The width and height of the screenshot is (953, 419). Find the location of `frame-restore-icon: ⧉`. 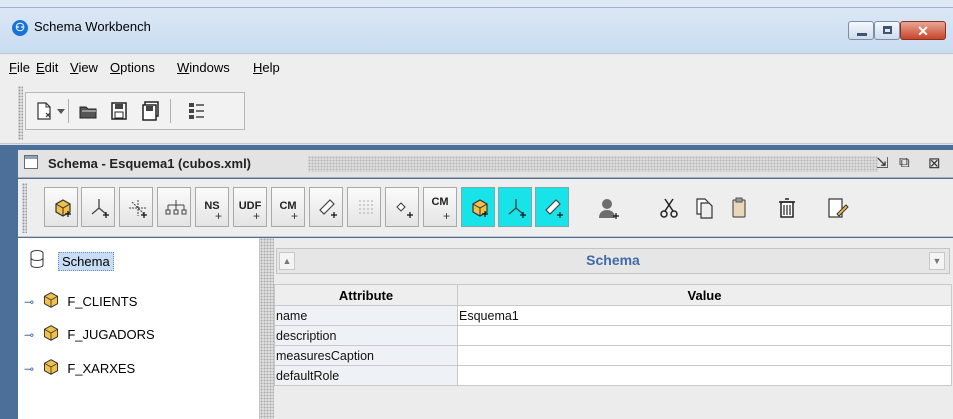

frame-restore-icon: ⧉ is located at coordinates (904, 162).